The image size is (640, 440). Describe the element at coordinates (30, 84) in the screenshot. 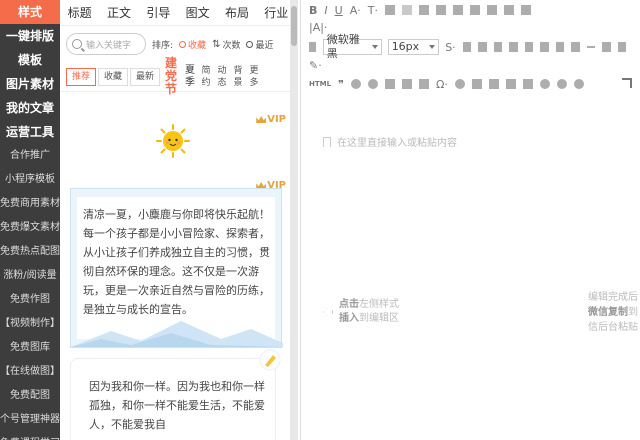

I see `sidebar-item: 图片素材` at that location.